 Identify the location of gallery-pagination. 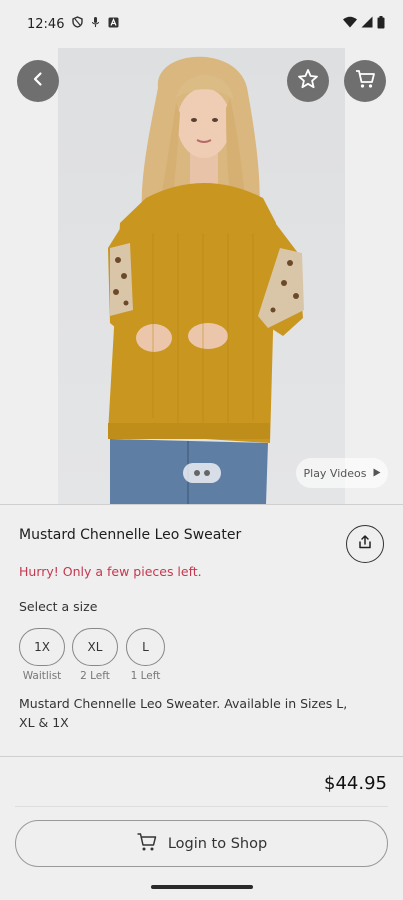
(202, 473).